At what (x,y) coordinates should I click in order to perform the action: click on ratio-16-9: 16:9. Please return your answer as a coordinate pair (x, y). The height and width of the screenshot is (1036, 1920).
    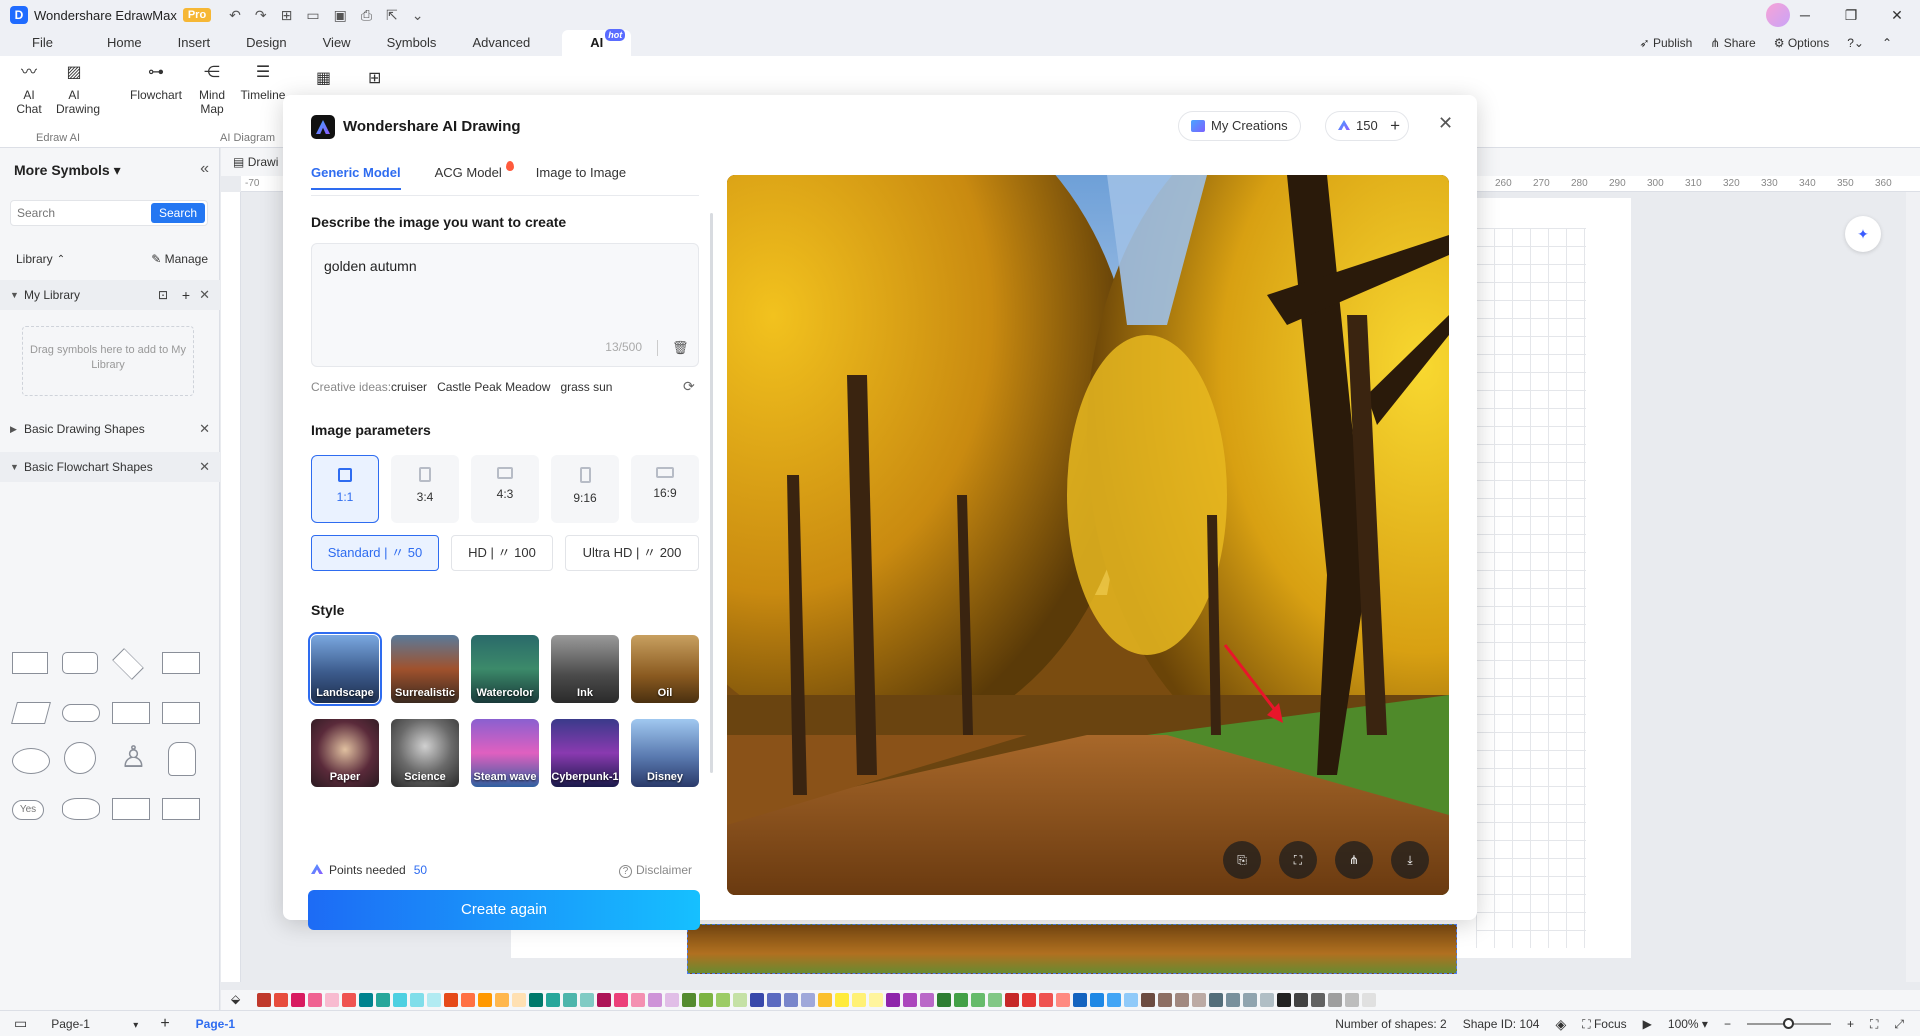
    Looking at the image, I should click on (665, 489).